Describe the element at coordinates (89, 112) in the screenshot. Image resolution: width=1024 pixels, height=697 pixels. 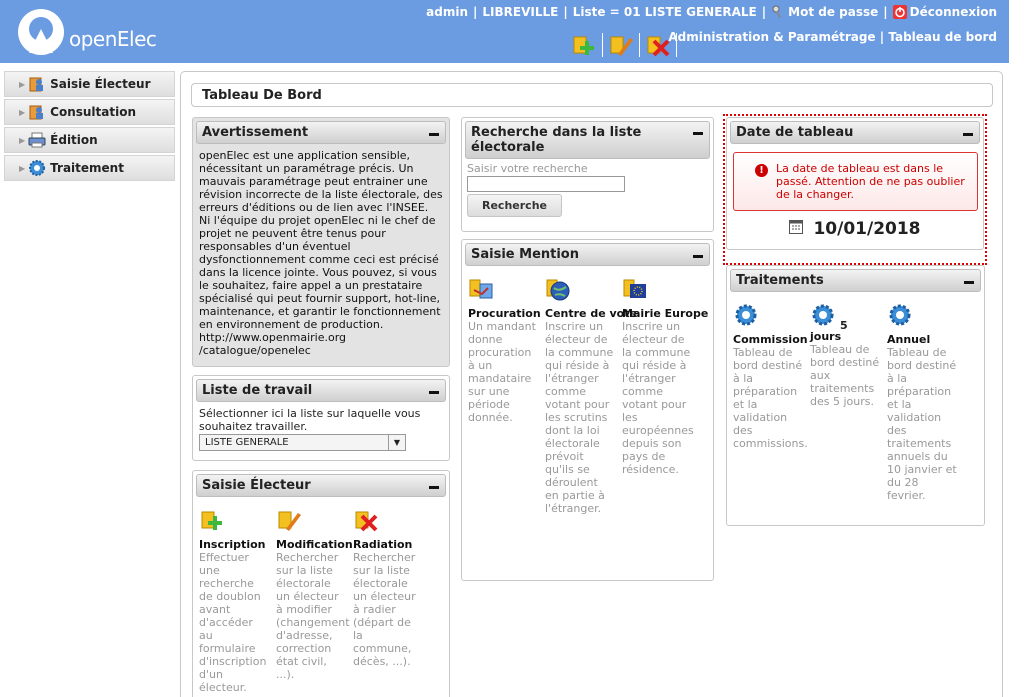
I see `menu-item-consultation: ▶ Consultation` at that location.